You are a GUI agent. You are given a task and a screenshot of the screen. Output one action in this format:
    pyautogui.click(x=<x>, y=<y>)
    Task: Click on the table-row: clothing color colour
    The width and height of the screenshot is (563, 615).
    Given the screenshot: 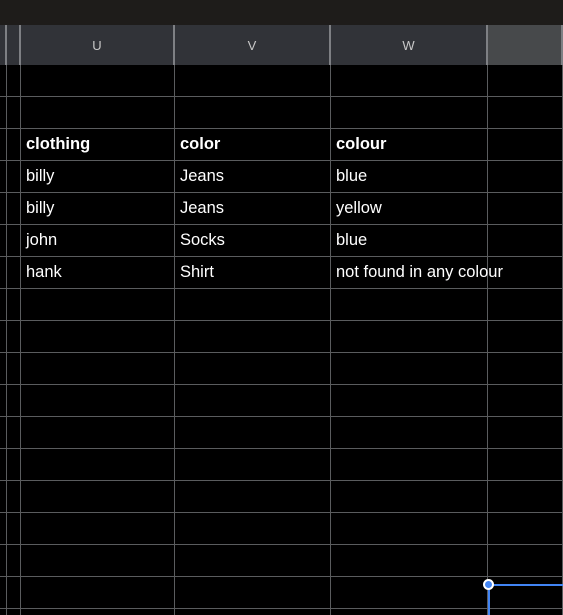 What is the action you would take?
    pyautogui.click(x=281, y=145)
    